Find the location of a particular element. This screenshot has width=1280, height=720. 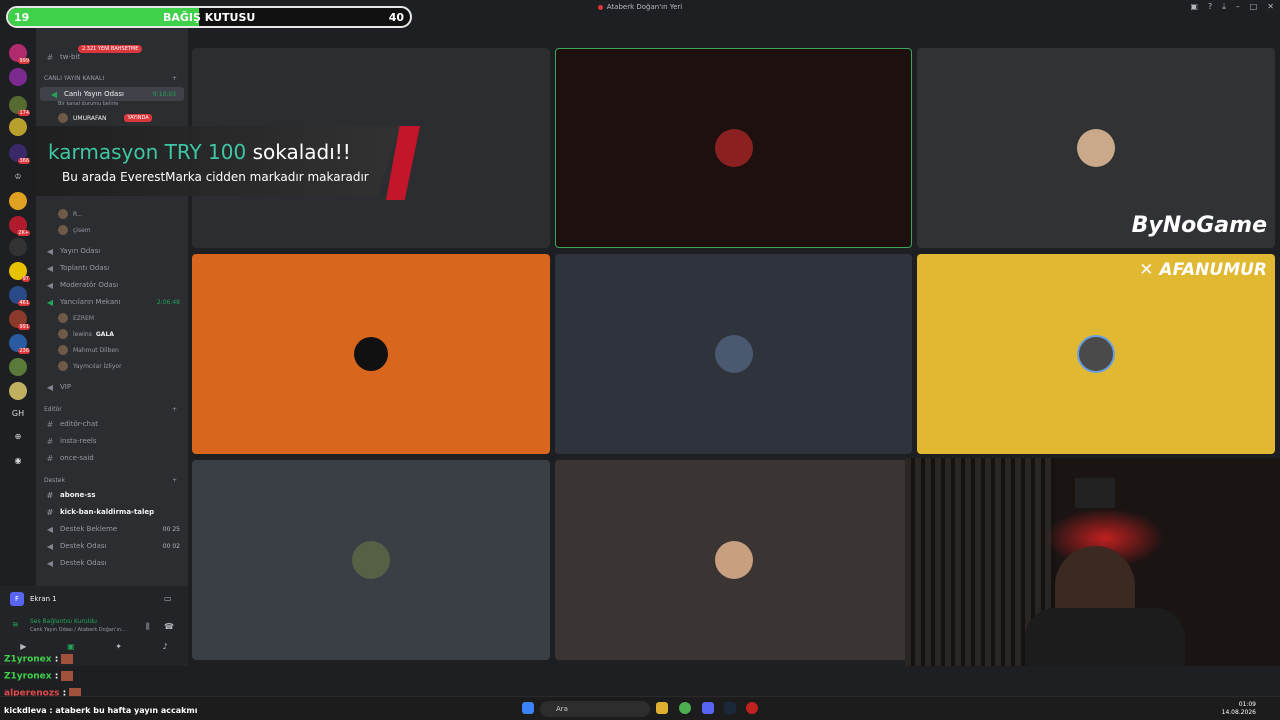

close-button: ✕ is located at coordinates (1270, 7).